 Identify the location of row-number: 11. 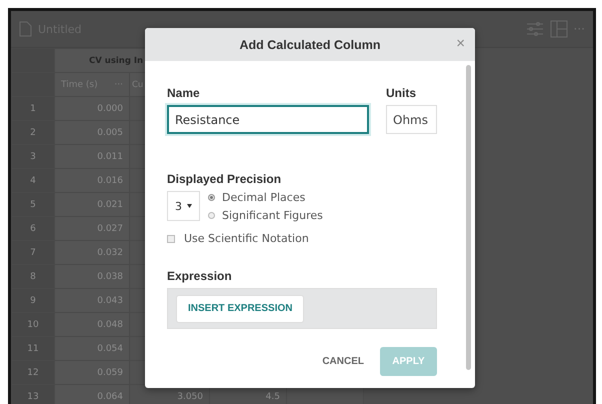
(33, 349).